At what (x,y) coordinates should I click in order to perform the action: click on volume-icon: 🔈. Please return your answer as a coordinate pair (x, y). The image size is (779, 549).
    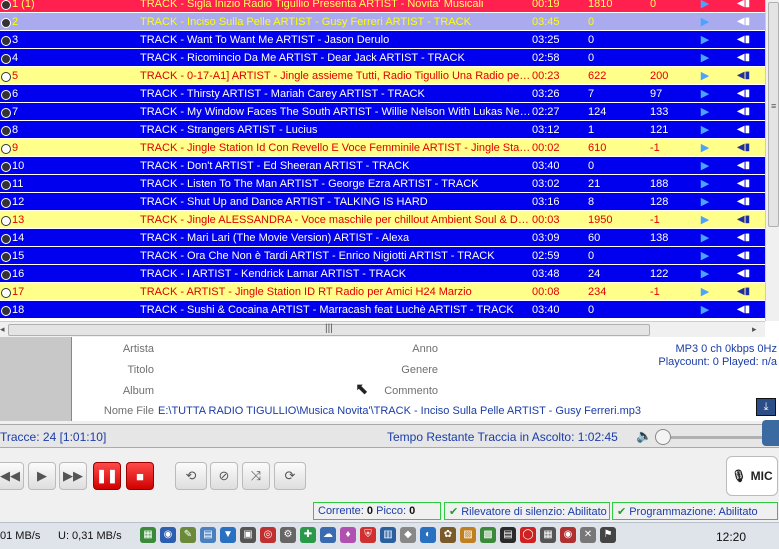
    Looking at the image, I should click on (644, 436).